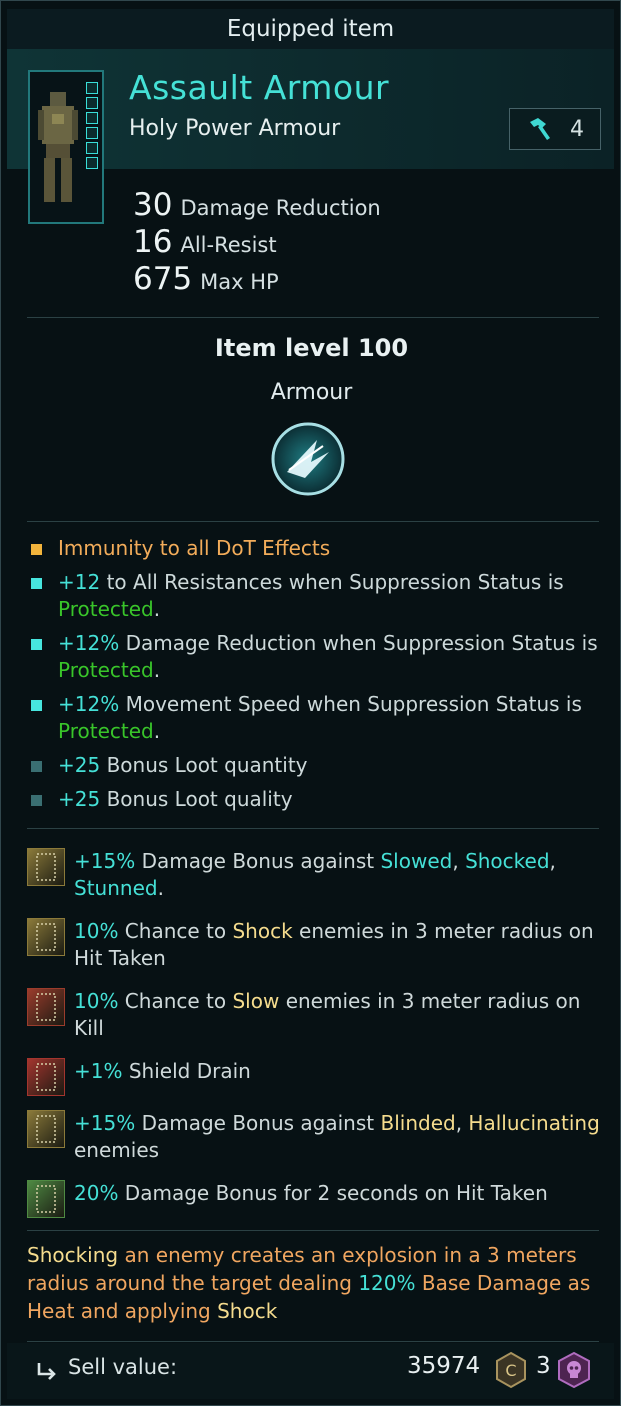 The image size is (621, 1406). What do you see at coordinates (310, 1371) in the screenshot?
I see `sell-bar: Sell value: 35974 C 3` at bounding box center [310, 1371].